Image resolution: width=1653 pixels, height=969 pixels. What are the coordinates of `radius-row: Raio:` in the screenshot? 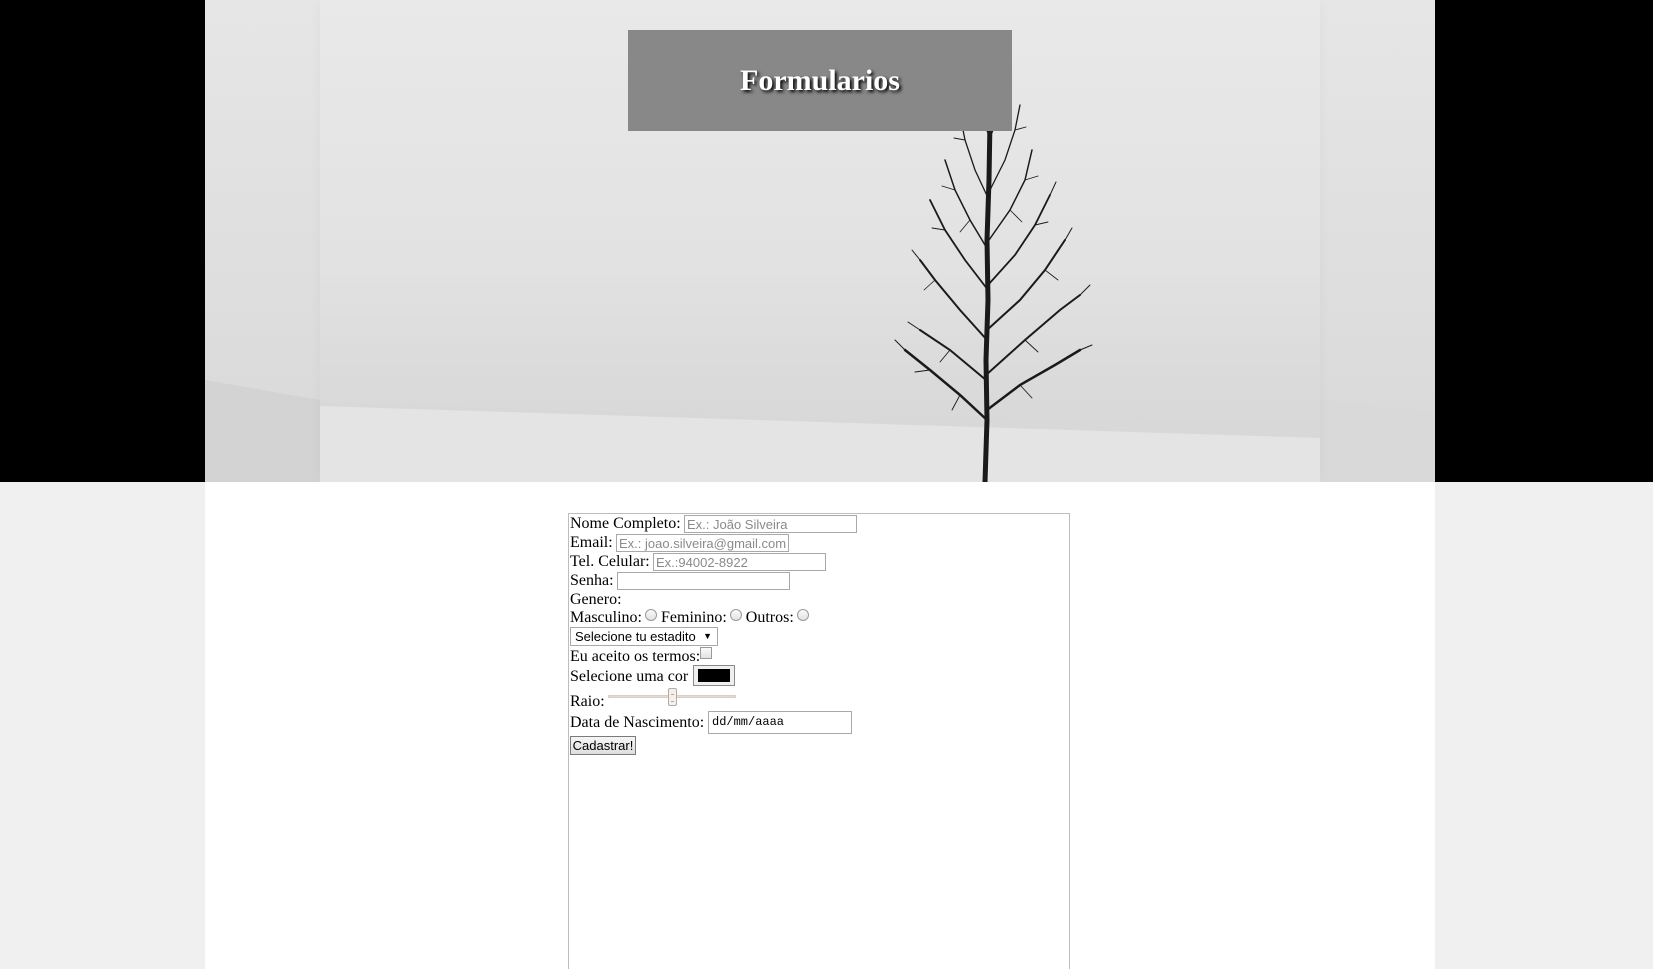 It's located at (587, 702).